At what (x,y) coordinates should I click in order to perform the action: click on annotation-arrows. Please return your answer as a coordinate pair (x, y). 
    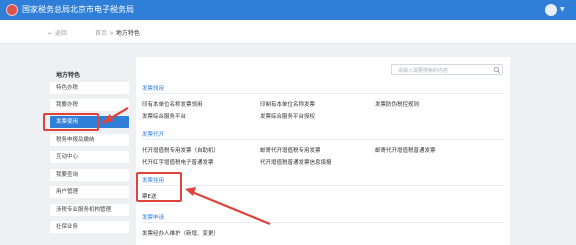
    Looking at the image, I should click on (186, 166).